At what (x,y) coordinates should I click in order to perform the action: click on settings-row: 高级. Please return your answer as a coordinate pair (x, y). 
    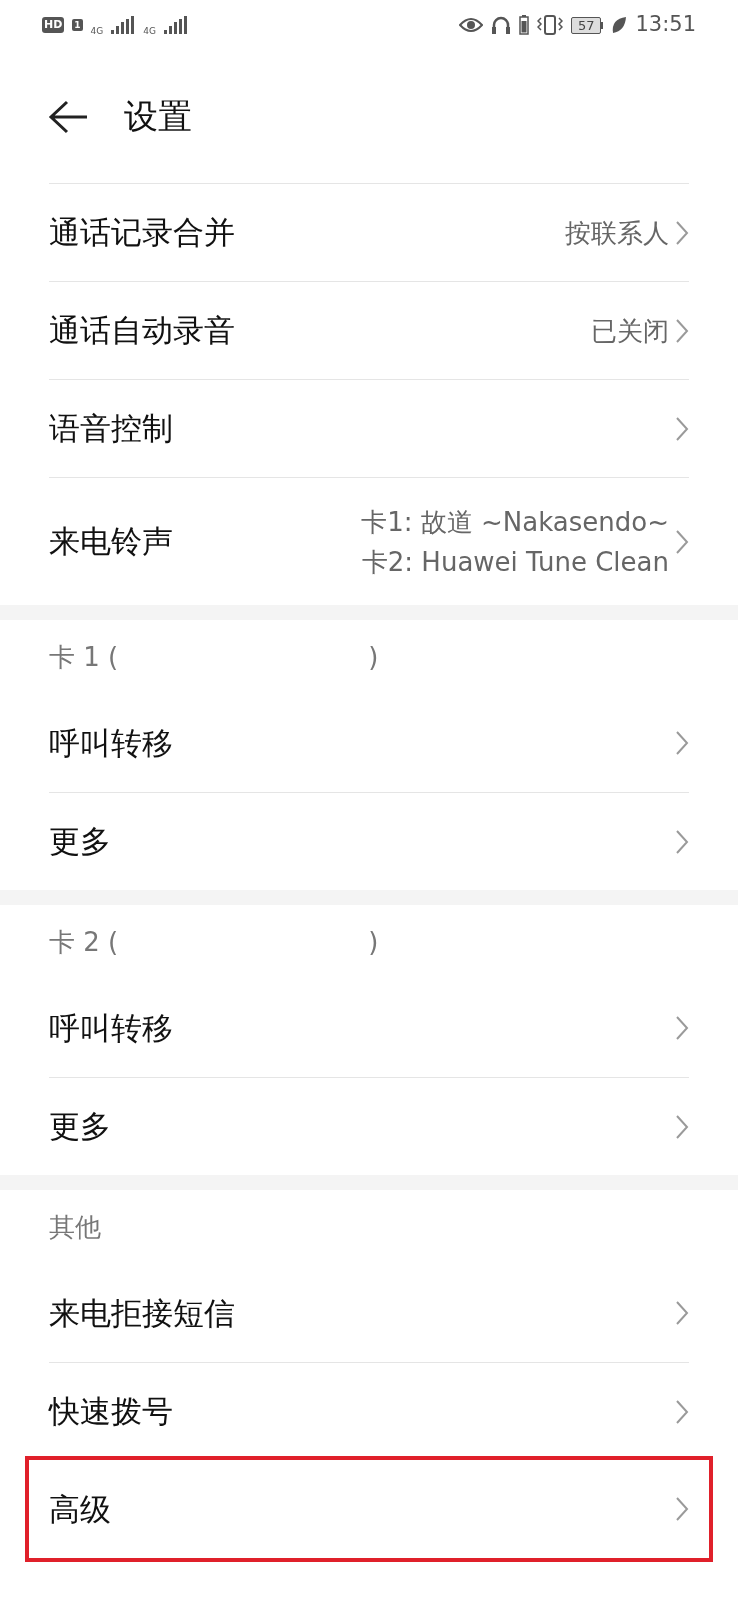
    Looking at the image, I should click on (369, 1509).